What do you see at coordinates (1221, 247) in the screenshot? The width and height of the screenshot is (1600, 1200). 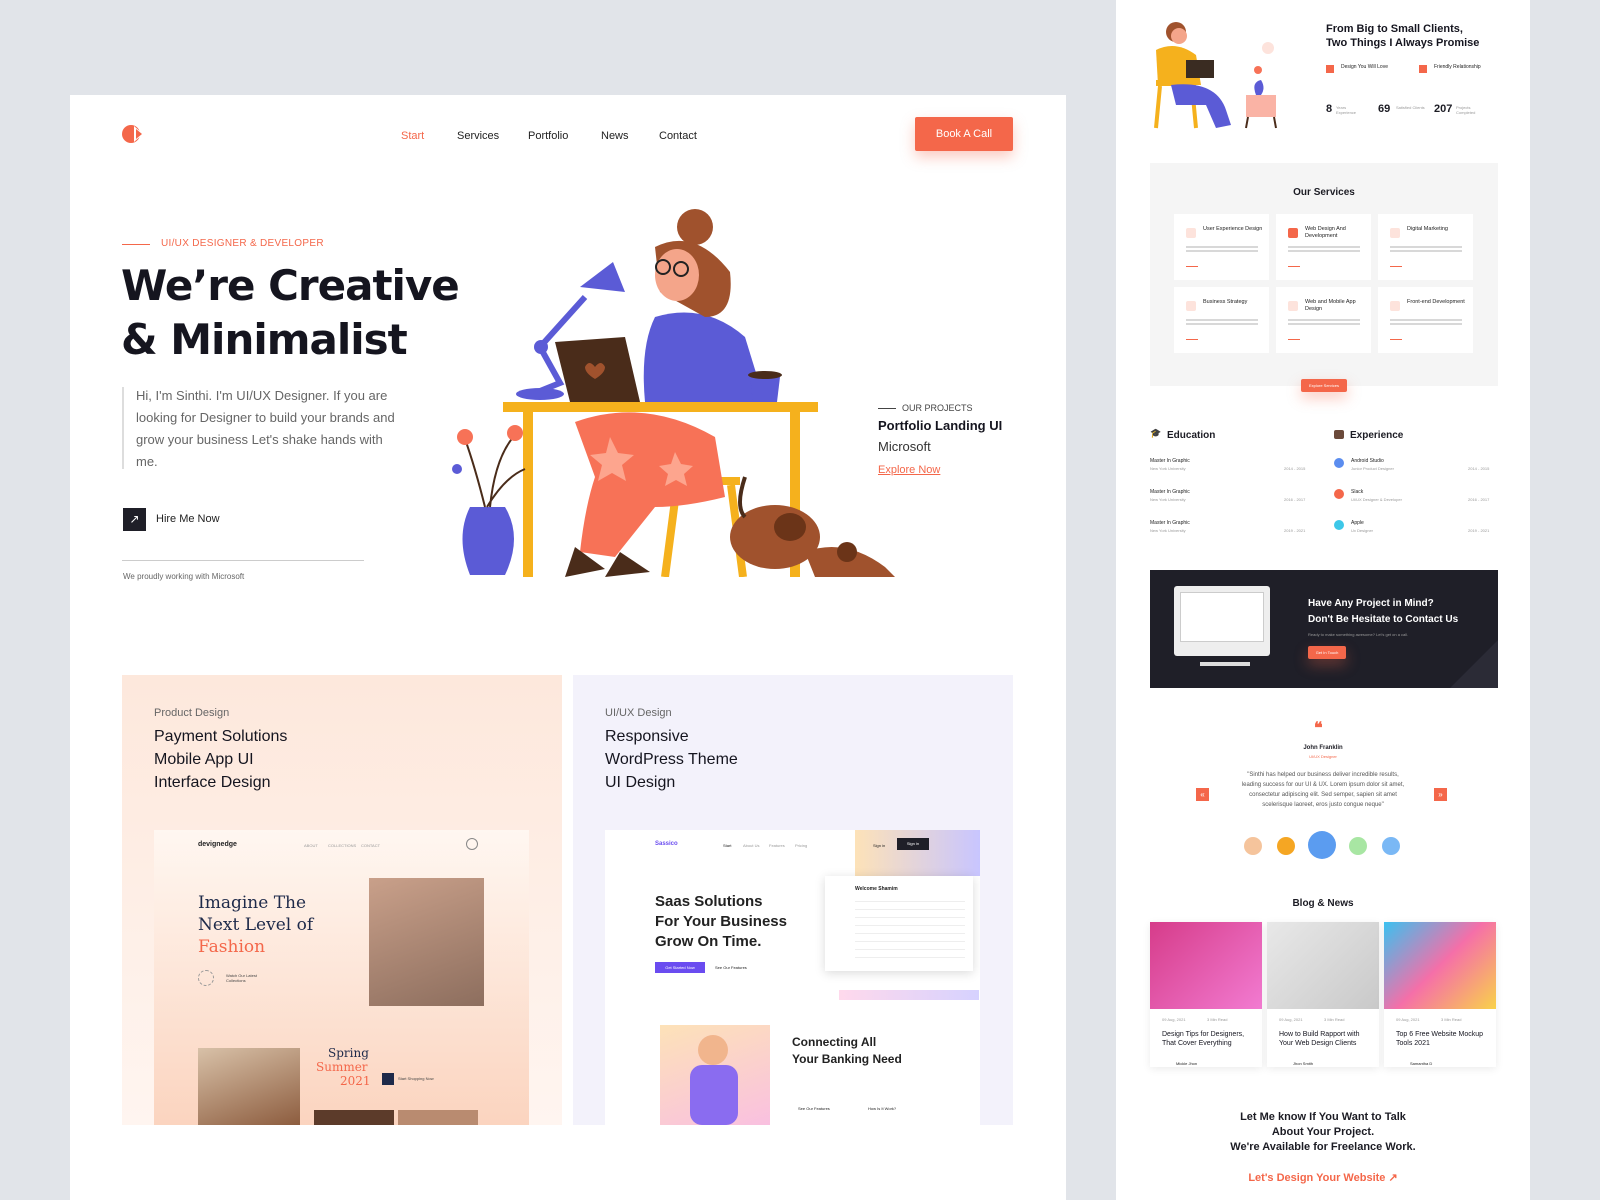 I see `service-card: User Experience Design` at bounding box center [1221, 247].